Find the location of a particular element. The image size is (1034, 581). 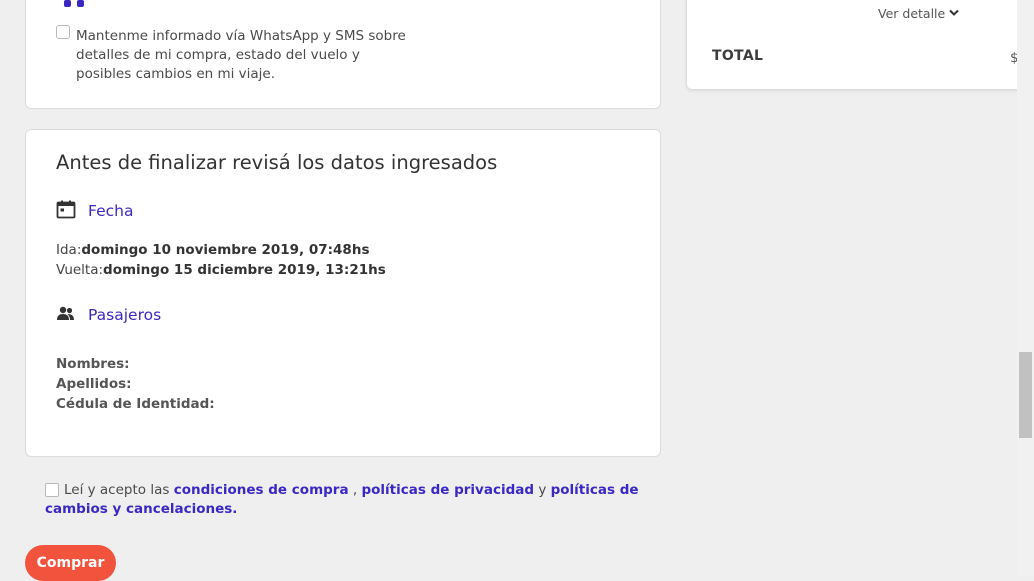

privacy-policy-link: políticas de privacidad is located at coordinates (447, 490).